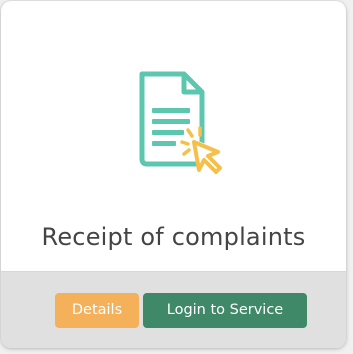 This screenshot has width=353, height=354. I want to click on details-button: Details, so click(97, 310).